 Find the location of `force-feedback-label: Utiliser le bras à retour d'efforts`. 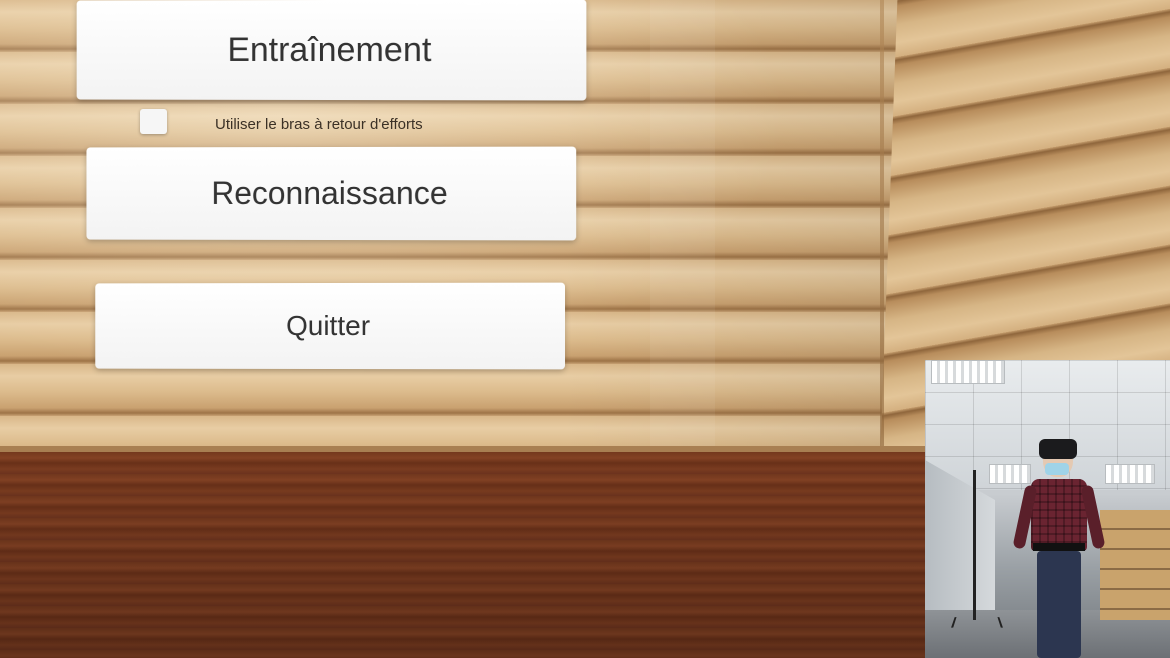

force-feedback-label: Utiliser le bras à retour d'efforts is located at coordinates (319, 124).